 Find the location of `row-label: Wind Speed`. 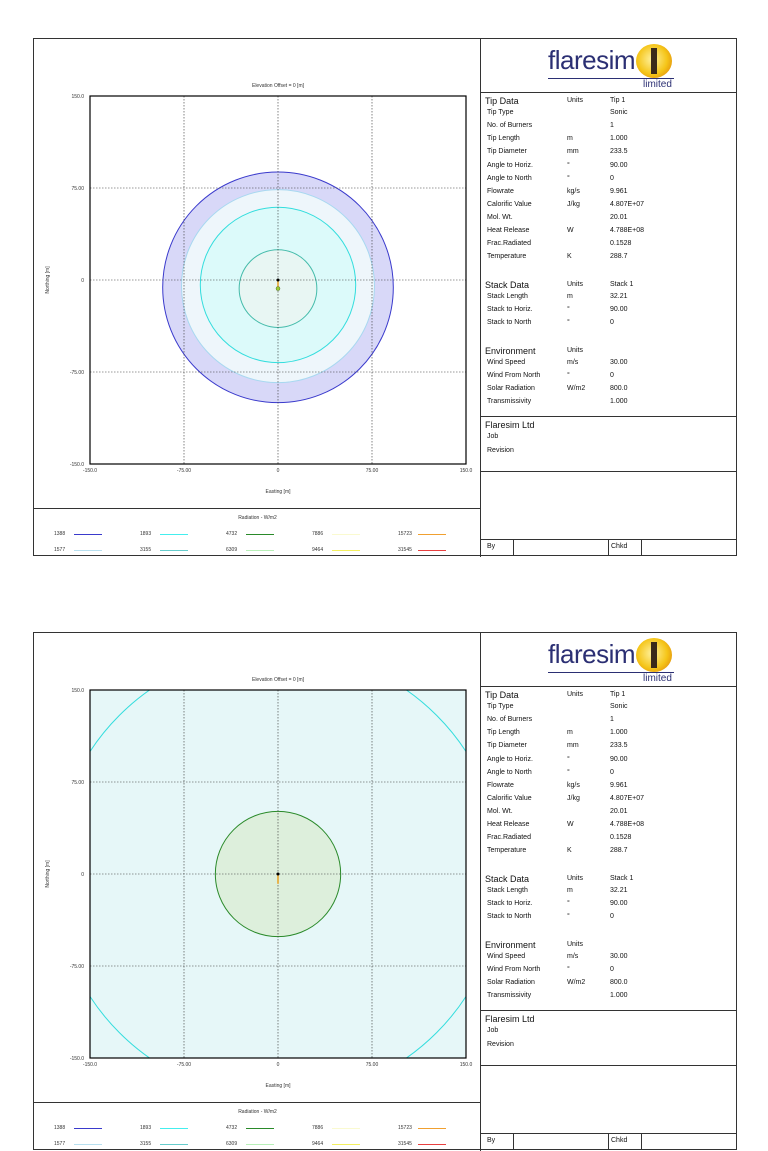

row-label: Wind Speed is located at coordinates (506, 362).